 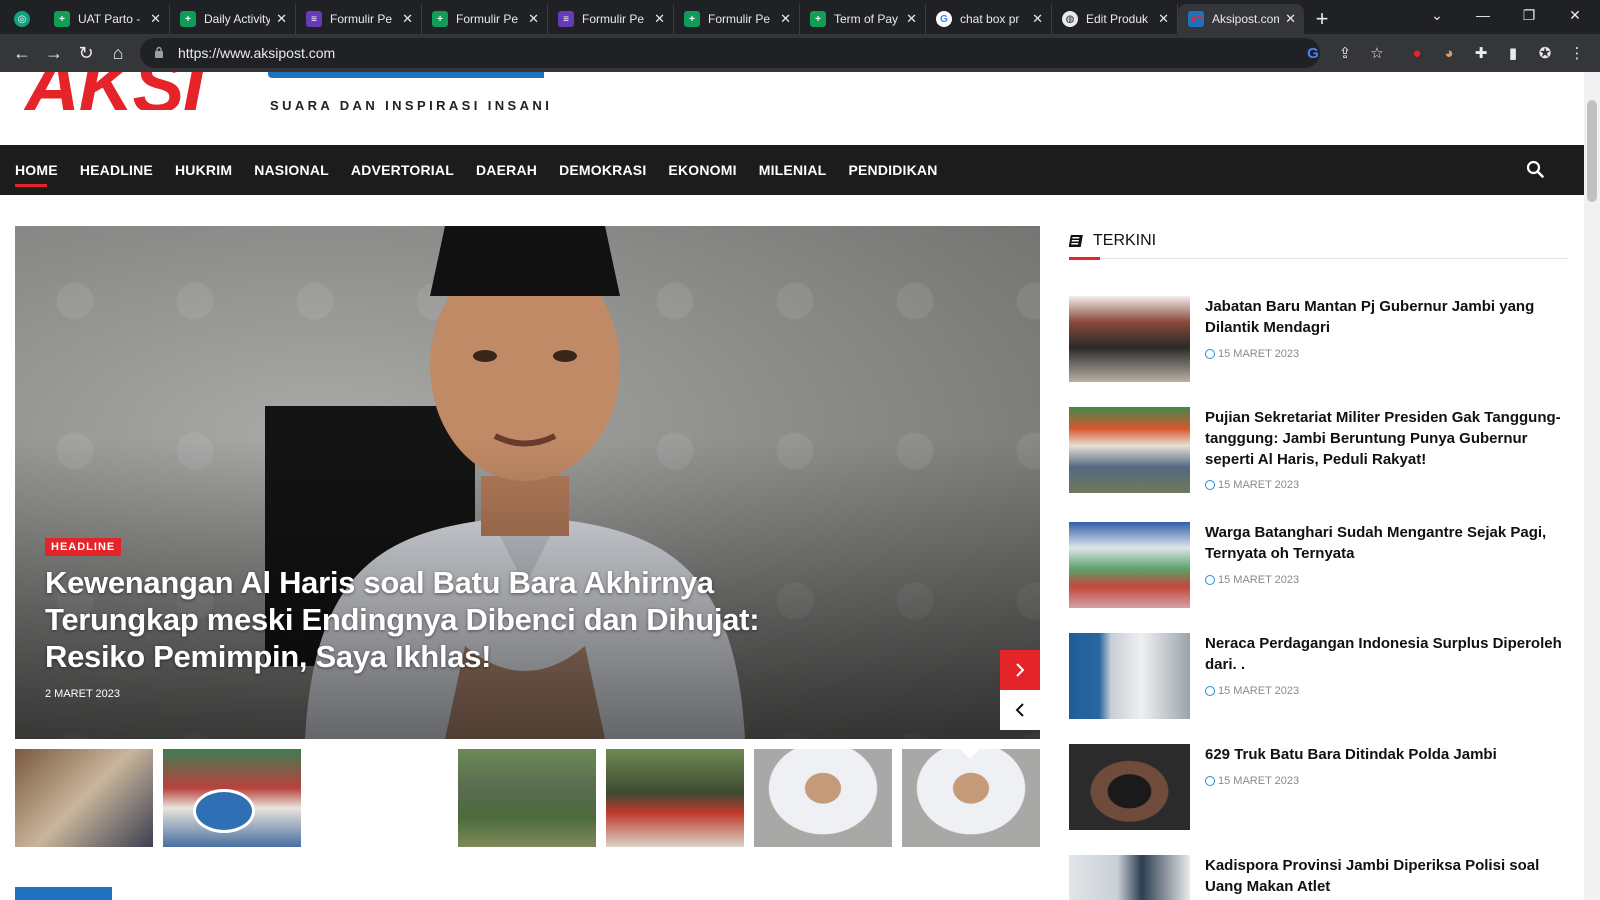 What do you see at coordinates (1020, 670) in the screenshot?
I see `slider-next-button` at bounding box center [1020, 670].